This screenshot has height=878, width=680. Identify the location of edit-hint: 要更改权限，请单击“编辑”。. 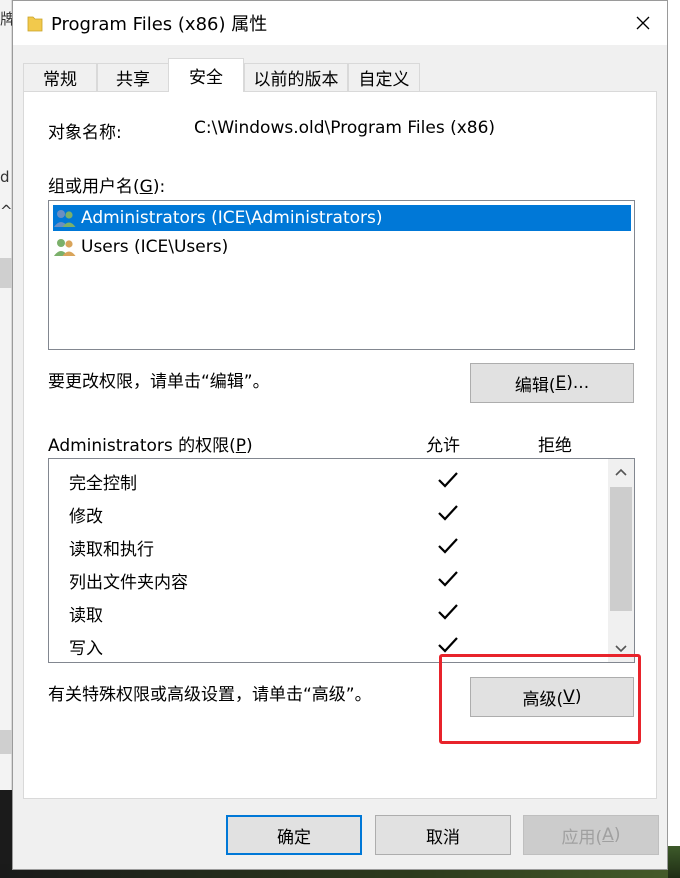
(159, 382).